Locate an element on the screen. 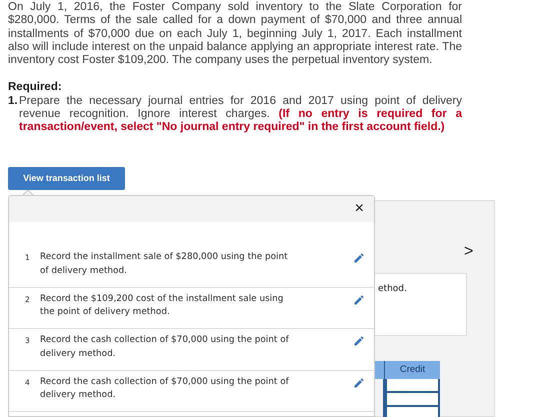 This screenshot has height=417, width=560. close-button: × is located at coordinates (359, 209).